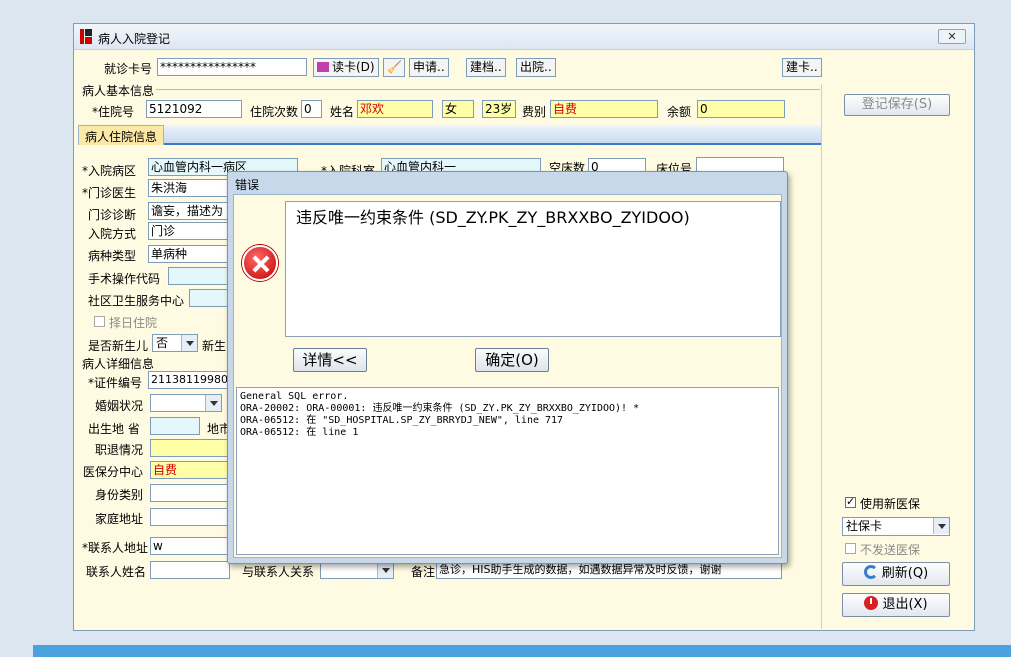  What do you see at coordinates (679, 112) in the screenshot?
I see `balance-label: 余额` at bounding box center [679, 112].